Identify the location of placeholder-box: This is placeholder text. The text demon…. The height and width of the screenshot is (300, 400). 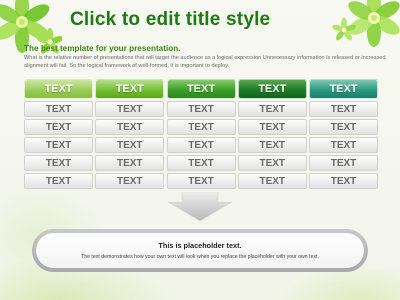
(200, 250).